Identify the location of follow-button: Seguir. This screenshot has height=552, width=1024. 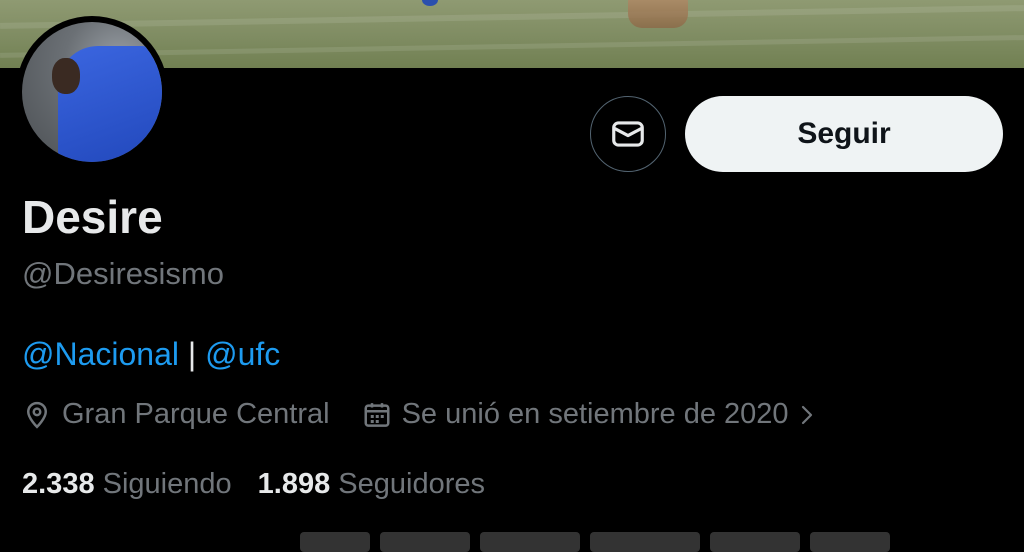
(844, 134).